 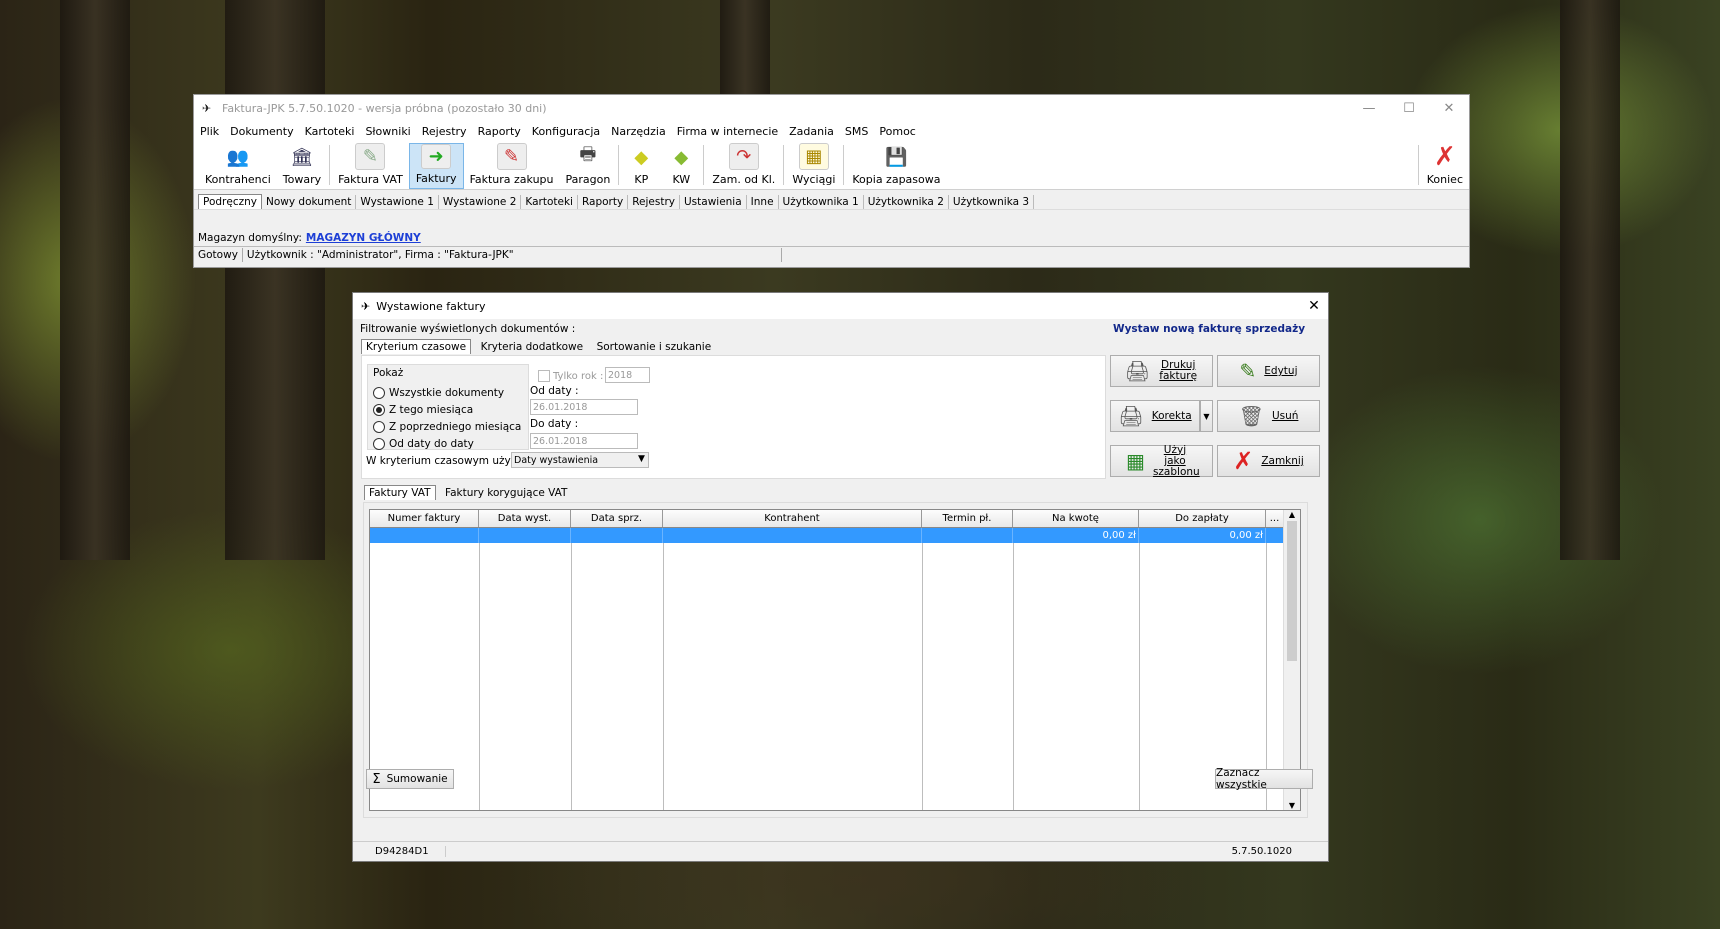 What do you see at coordinates (512, 166) in the screenshot?
I see `faktura-zakupu-button: ✎ Faktura zakupu` at bounding box center [512, 166].